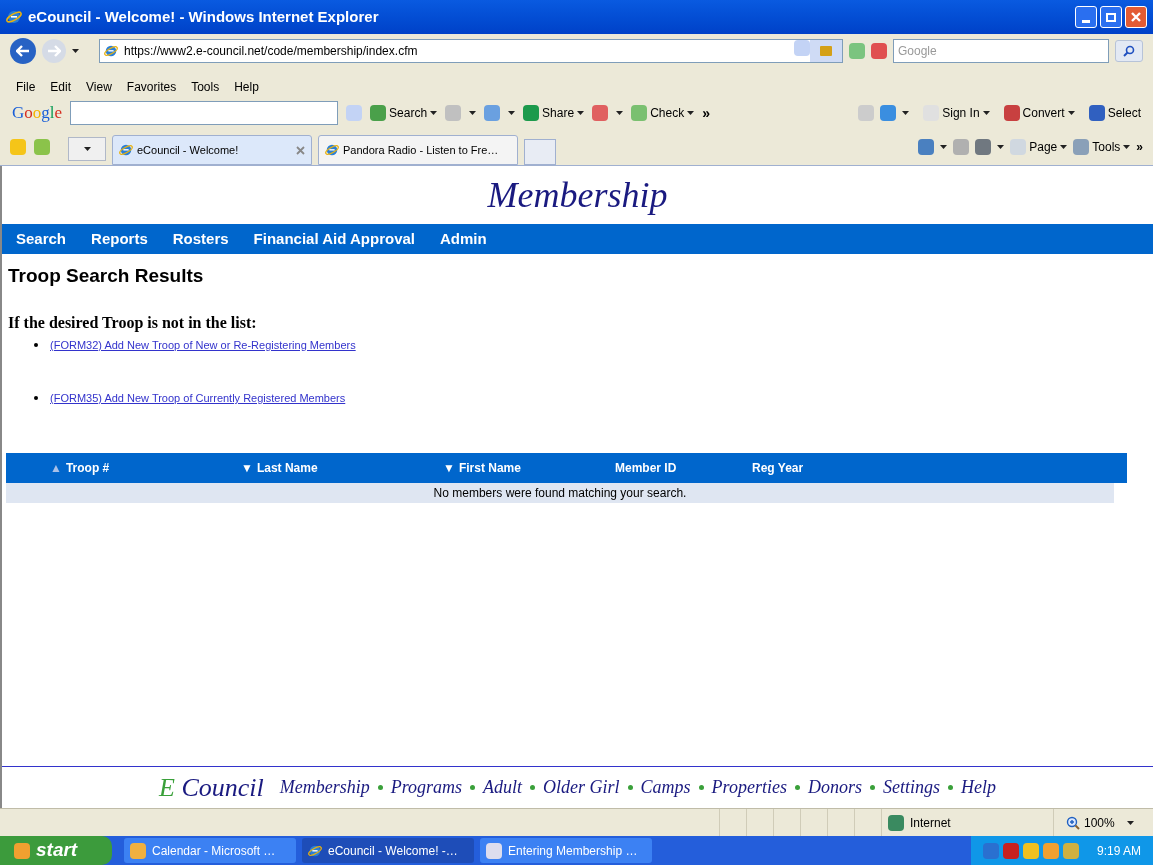 The width and height of the screenshot is (1153, 865). What do you see at coordinates (1086, 17) in the screenshot?
I see `minimize-button` at bounding box center [1086, 17].